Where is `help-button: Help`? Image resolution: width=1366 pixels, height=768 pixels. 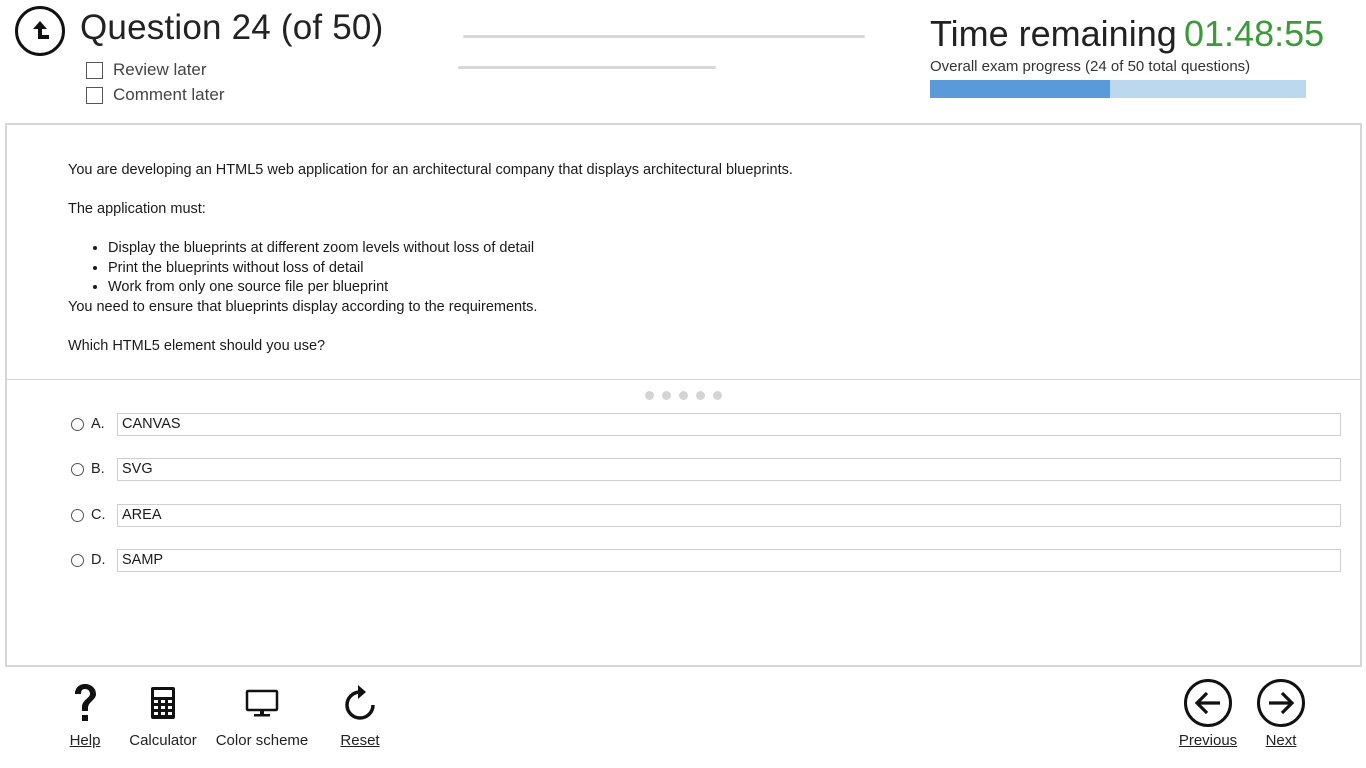
help-button: Help is located at coordinates (85, 714).